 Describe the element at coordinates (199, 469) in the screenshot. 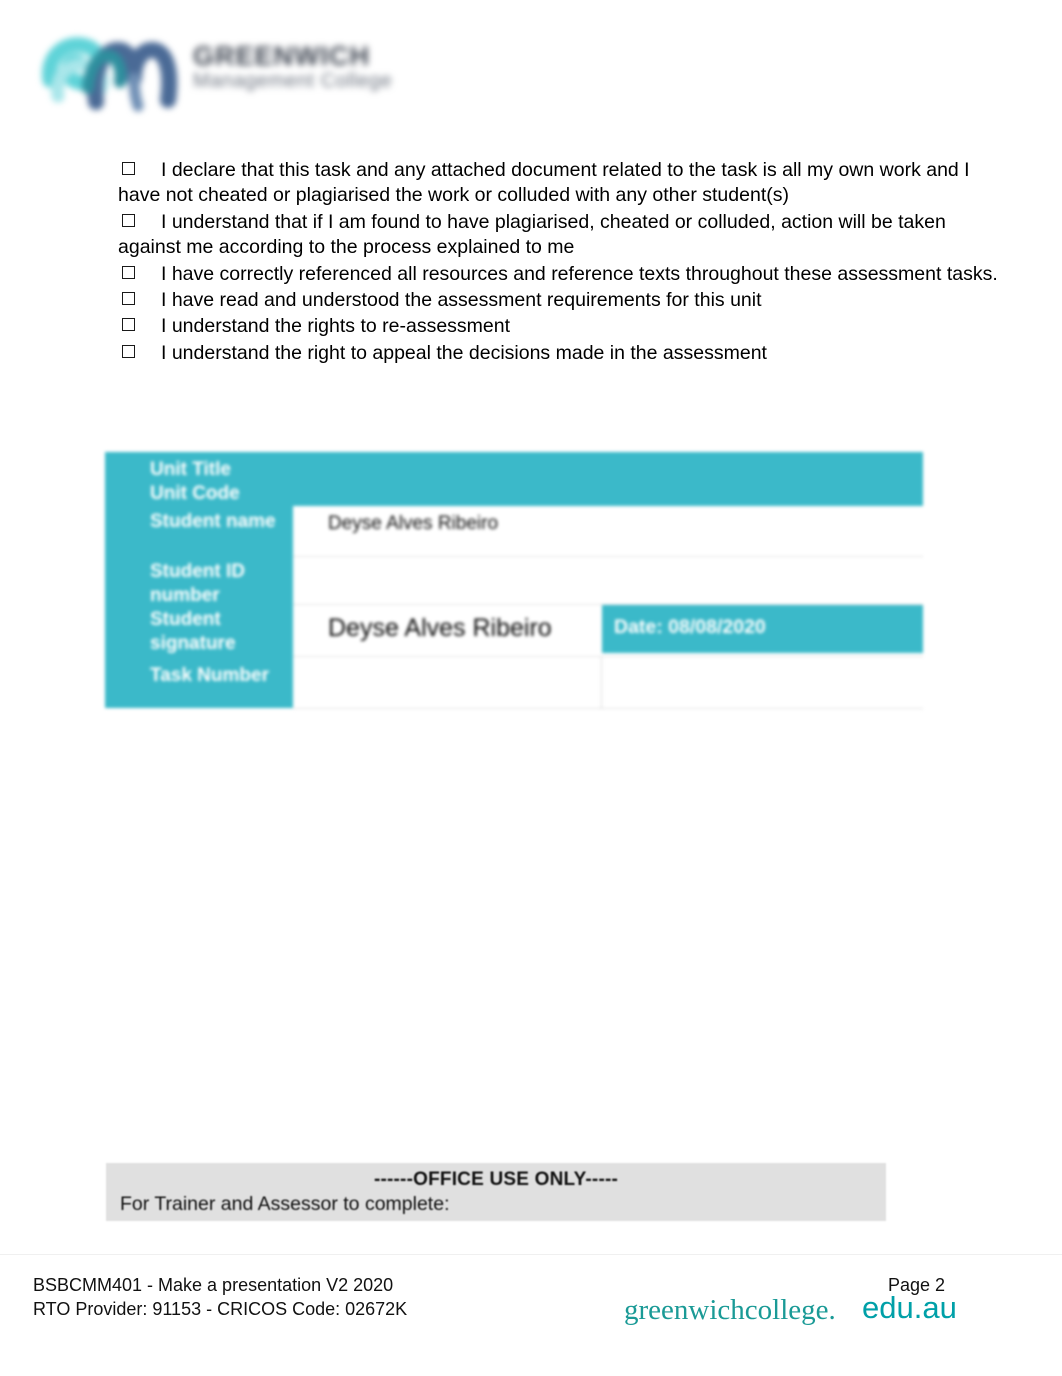

I see `row-label-unit-title: Unit Title` at that location.